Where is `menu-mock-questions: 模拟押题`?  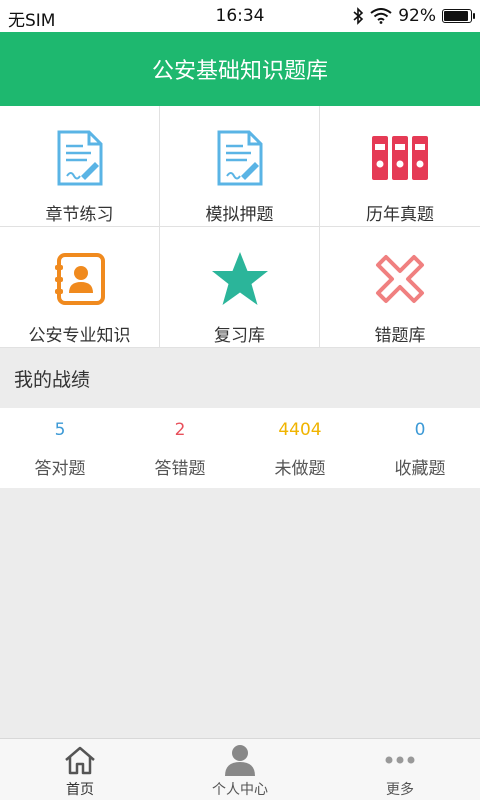
menu-mock-questions: 模拟押题 is located at coordinates (240, 166).